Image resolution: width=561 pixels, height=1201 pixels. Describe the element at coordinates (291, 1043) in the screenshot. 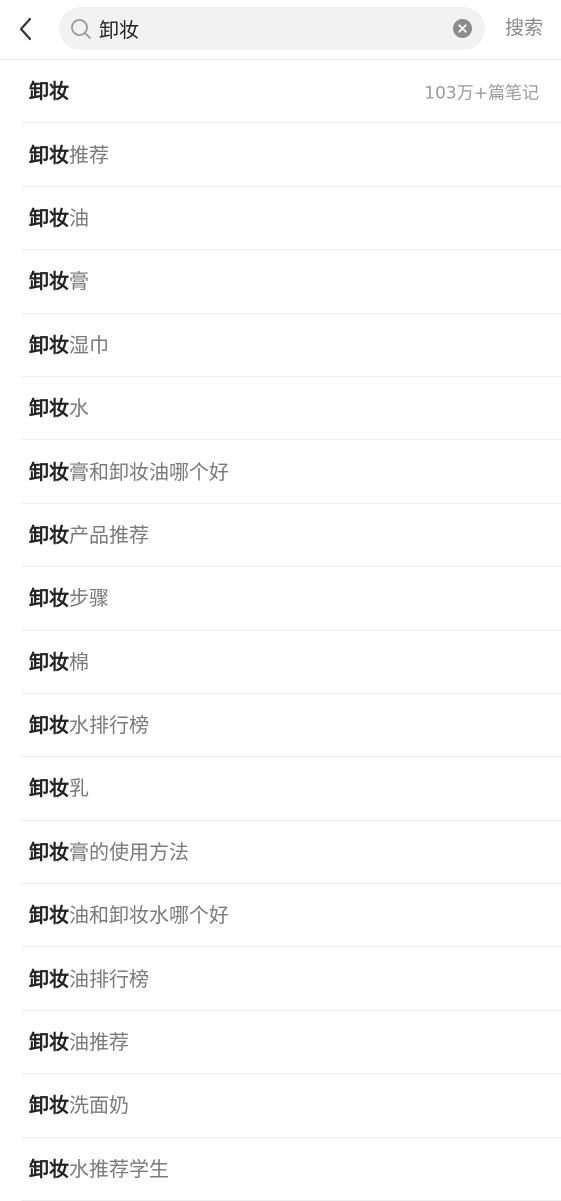

I see `suggestion-item: 卸妆油推荐` at that location.